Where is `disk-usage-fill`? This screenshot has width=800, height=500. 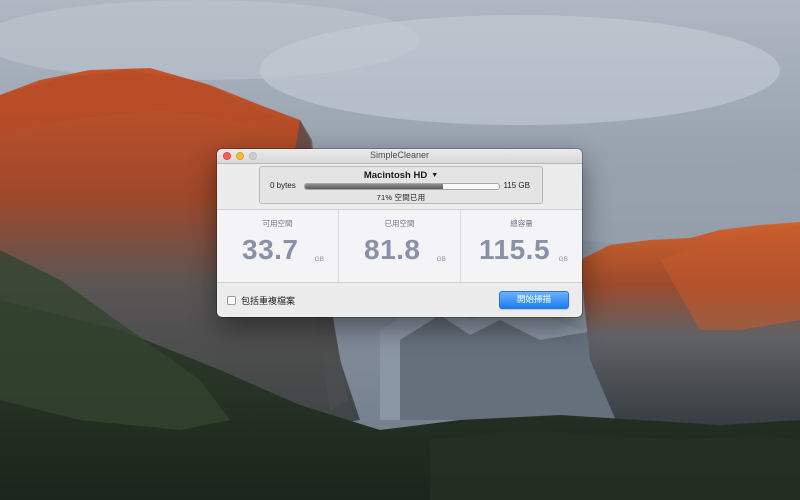
disk-usage-fill is located at coordinates (374, 186).